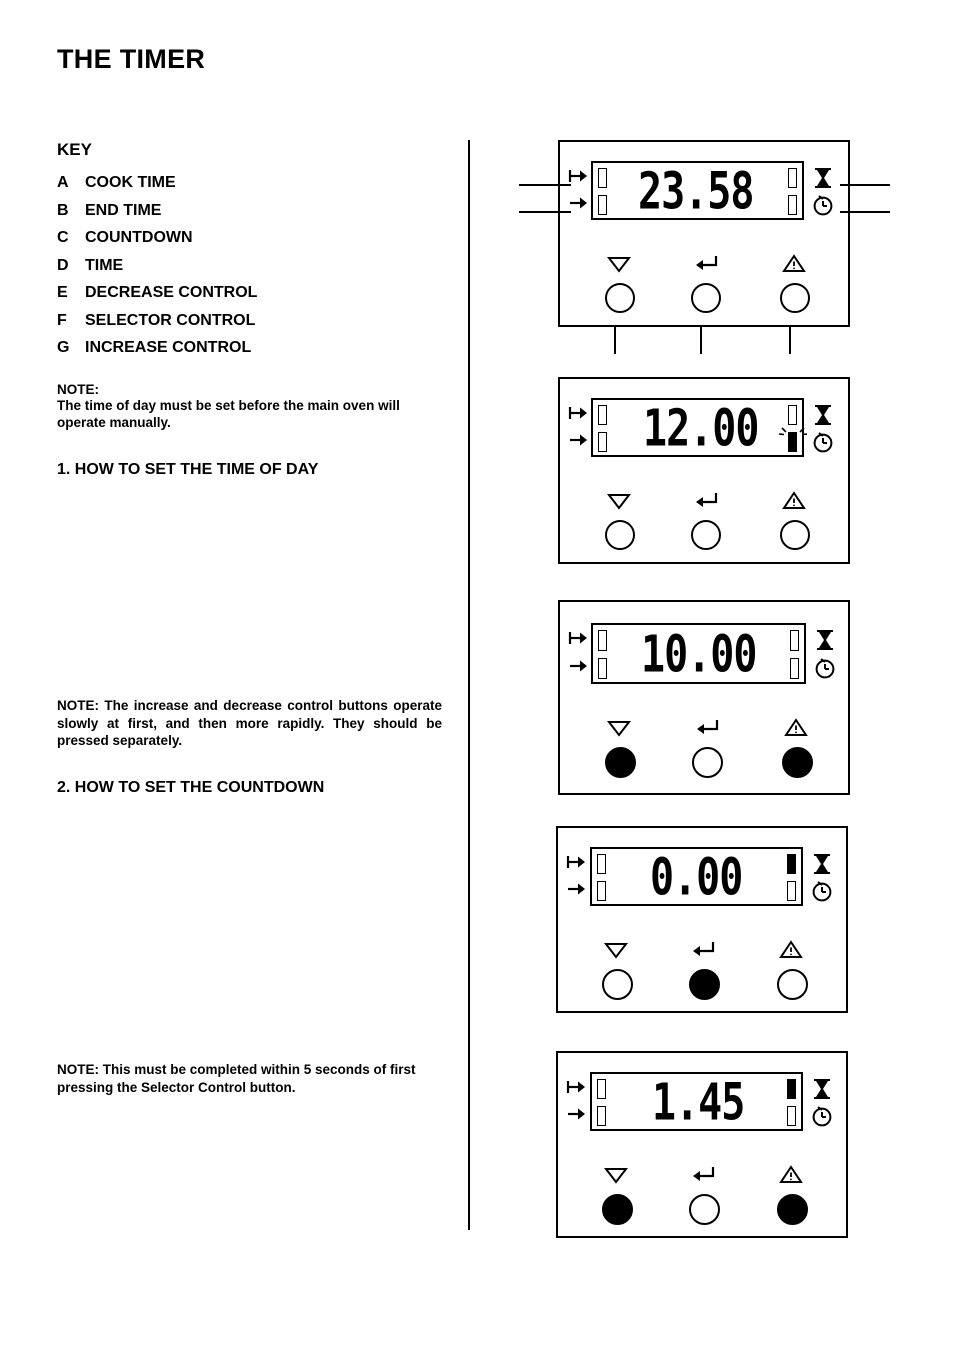 This screenshot has width=954, height=1351. Describe the element at coordinates (123, 210) in the screenshot. I see `key-label-b: END TIME` at that location.